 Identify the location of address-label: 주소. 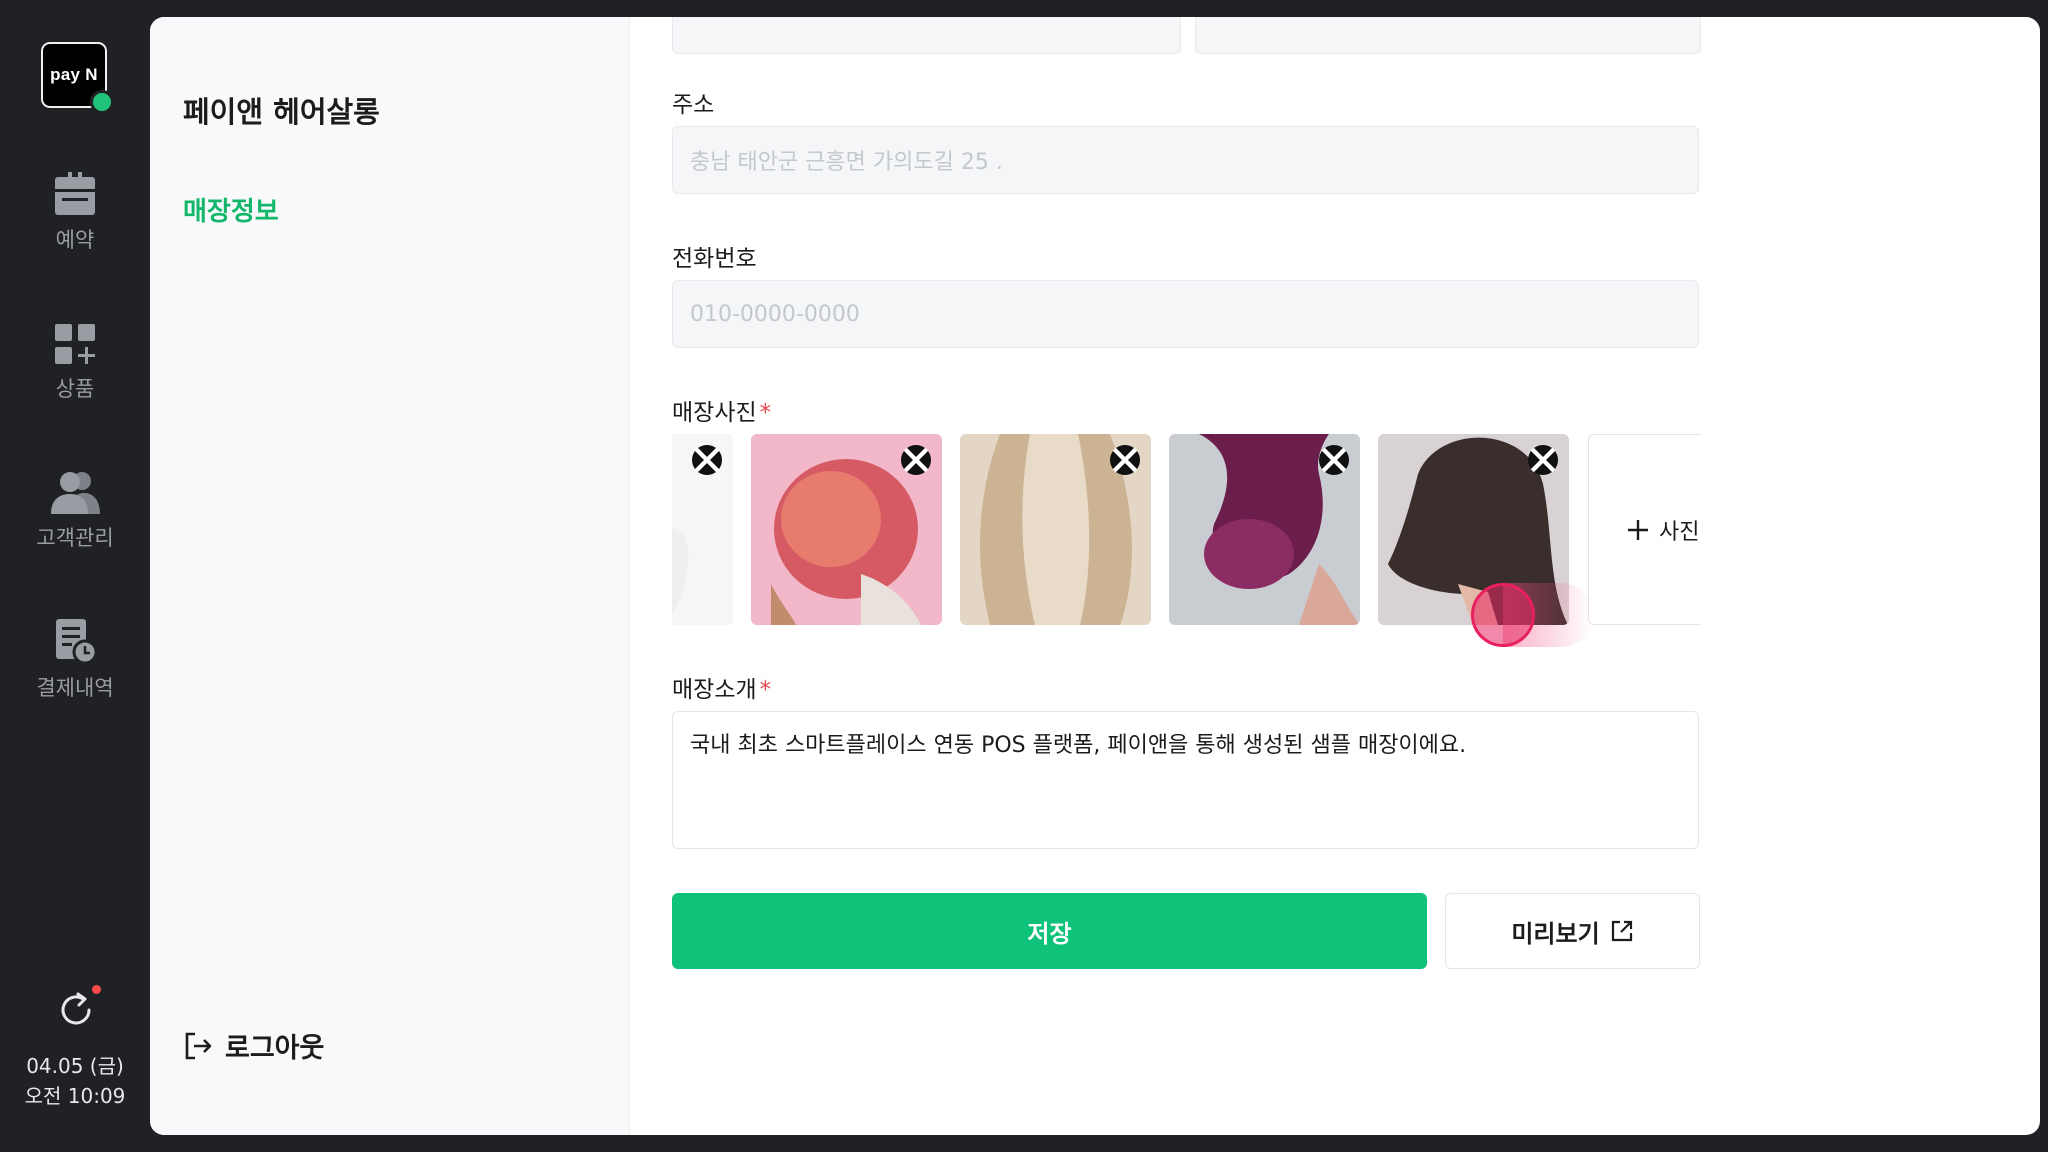
(693, 105).